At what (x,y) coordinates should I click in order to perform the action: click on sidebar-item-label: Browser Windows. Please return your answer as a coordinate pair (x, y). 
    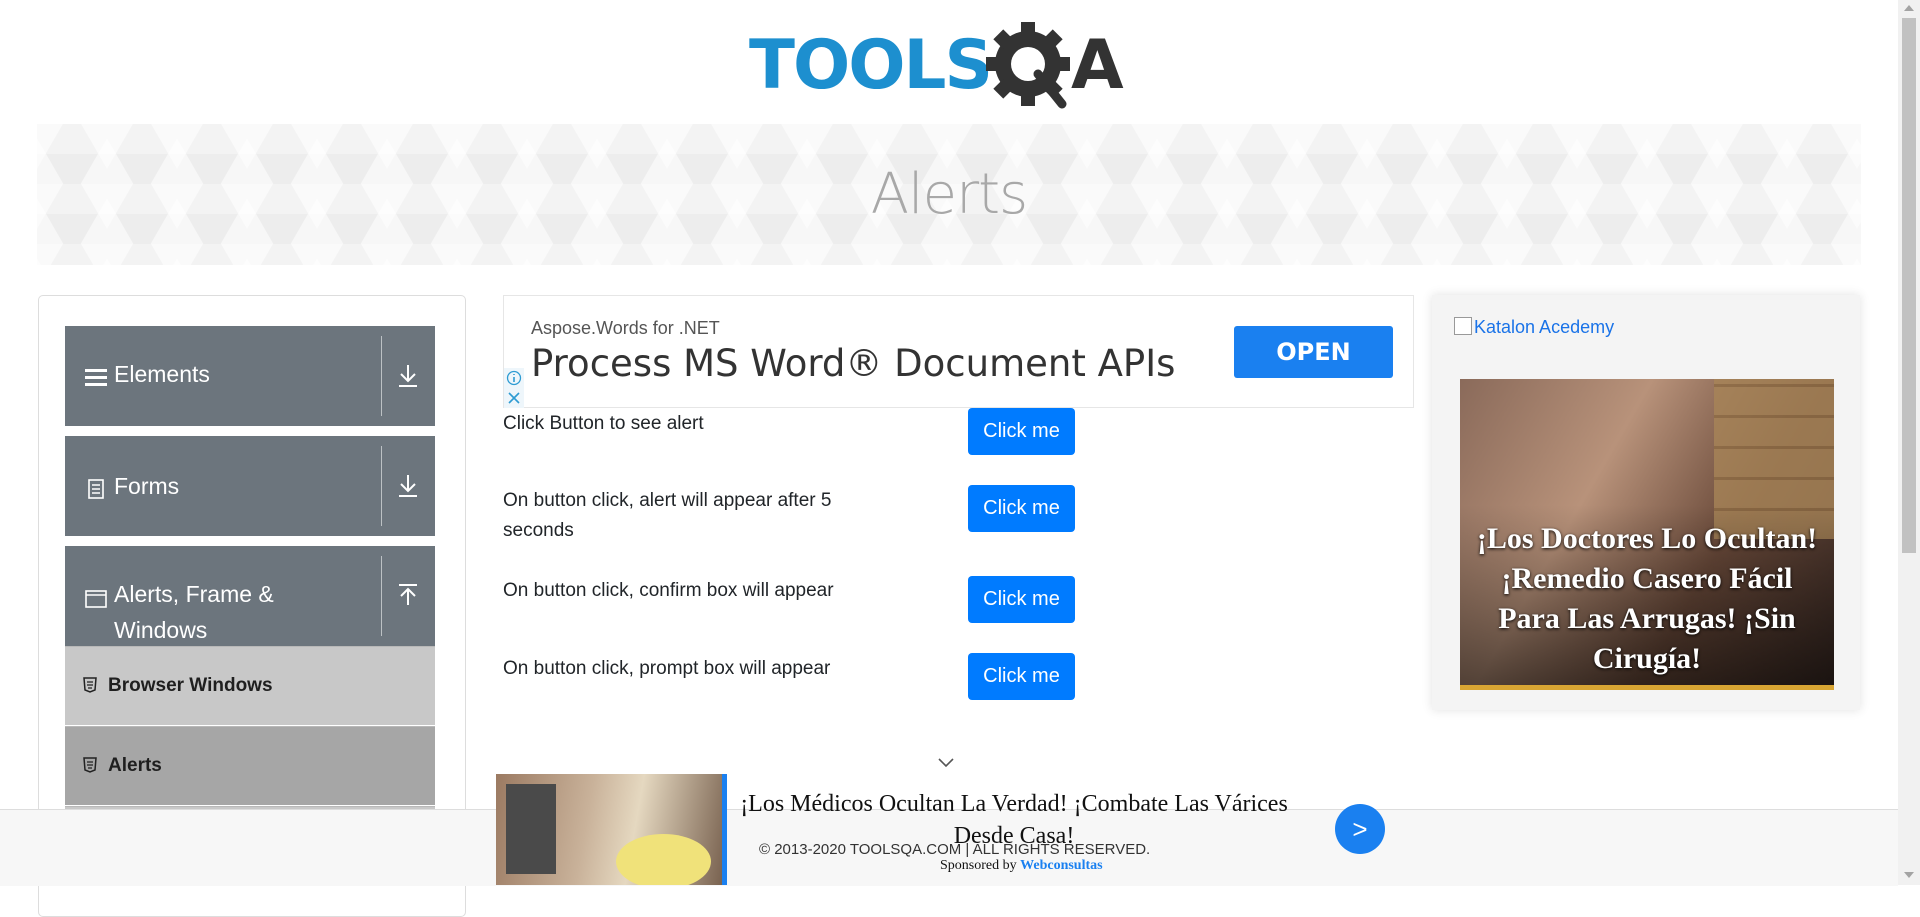
    Looking at the image, I should click on (190, 685).